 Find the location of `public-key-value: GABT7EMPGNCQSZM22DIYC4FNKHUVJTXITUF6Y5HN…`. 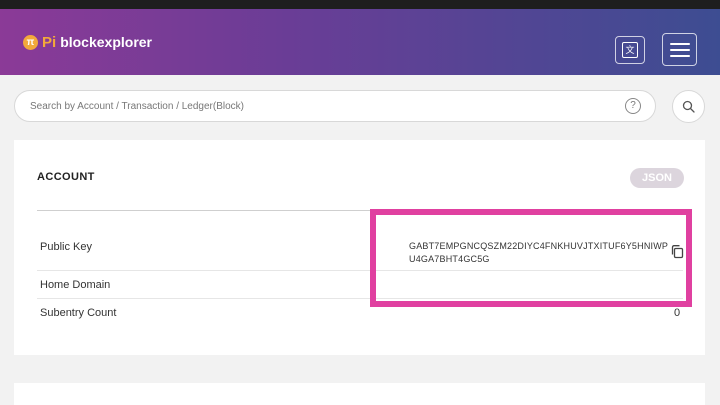

public-key-value: GABT7EMPGNCQSZM22DIYC4FNKHUVJTXITUF6Y5HN… is located at coordinates (539, 252).